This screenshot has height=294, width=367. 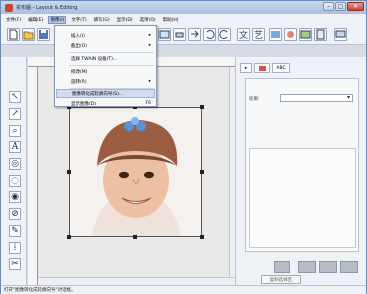 I want to click on menu-image: 图像(I), so click(x=57, y=19).